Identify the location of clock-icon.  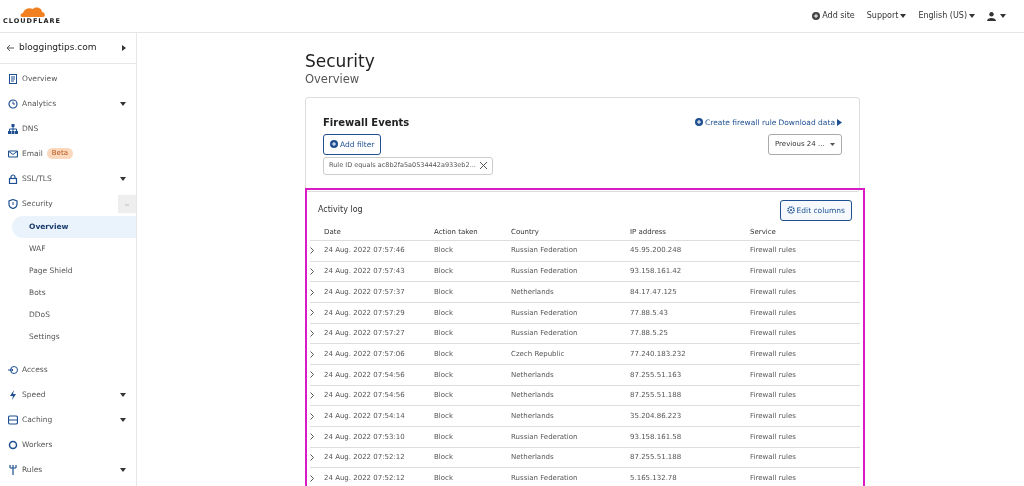
(13, 103).